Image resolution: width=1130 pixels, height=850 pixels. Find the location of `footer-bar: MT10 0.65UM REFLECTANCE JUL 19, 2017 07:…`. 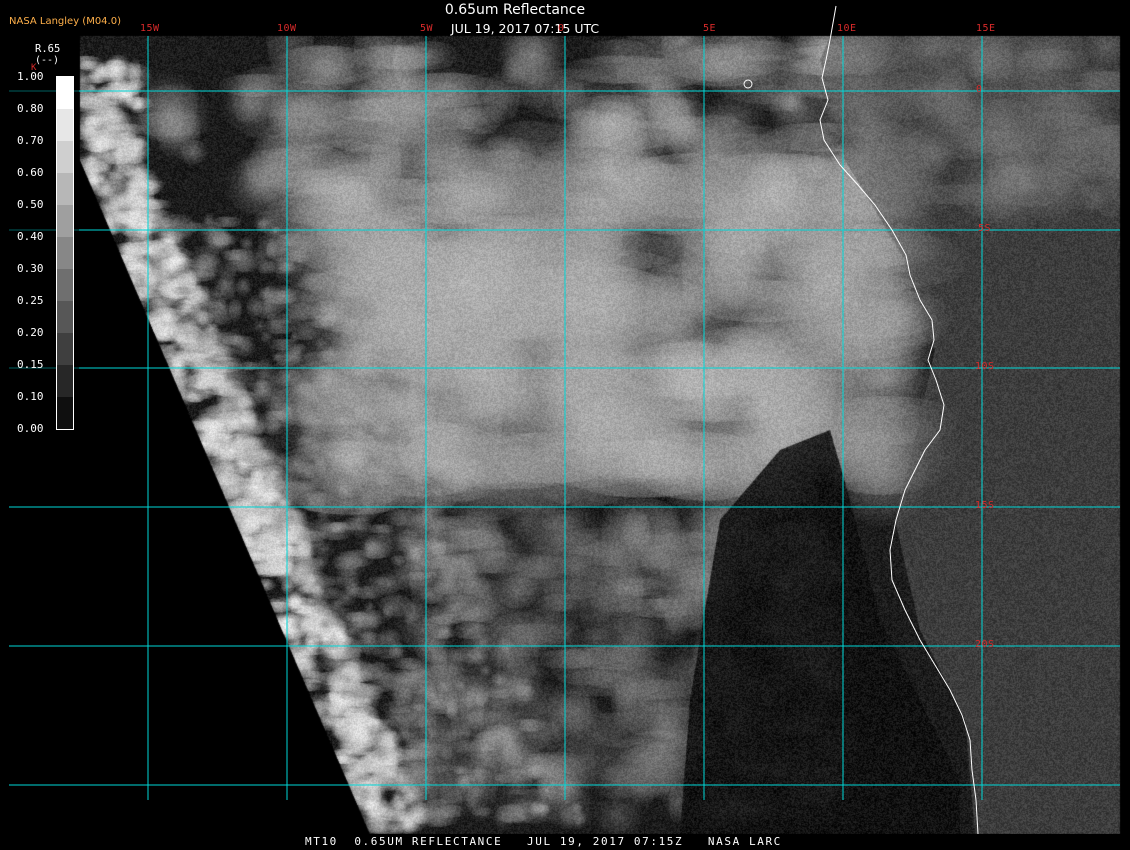

footer-bar: MT10 0.65UM REFLECTANCE JUL 19, 2017 07:… is located at coordinates (565, 842).